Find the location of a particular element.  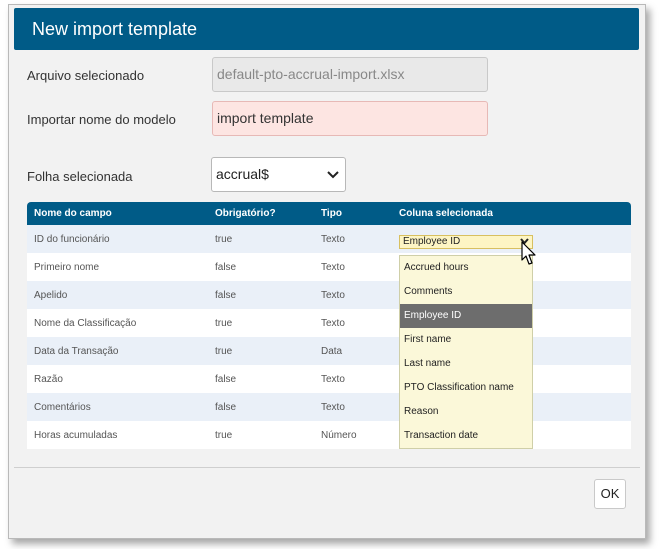

table-row: Apelido false Texto is located at coordinates (329, 295).